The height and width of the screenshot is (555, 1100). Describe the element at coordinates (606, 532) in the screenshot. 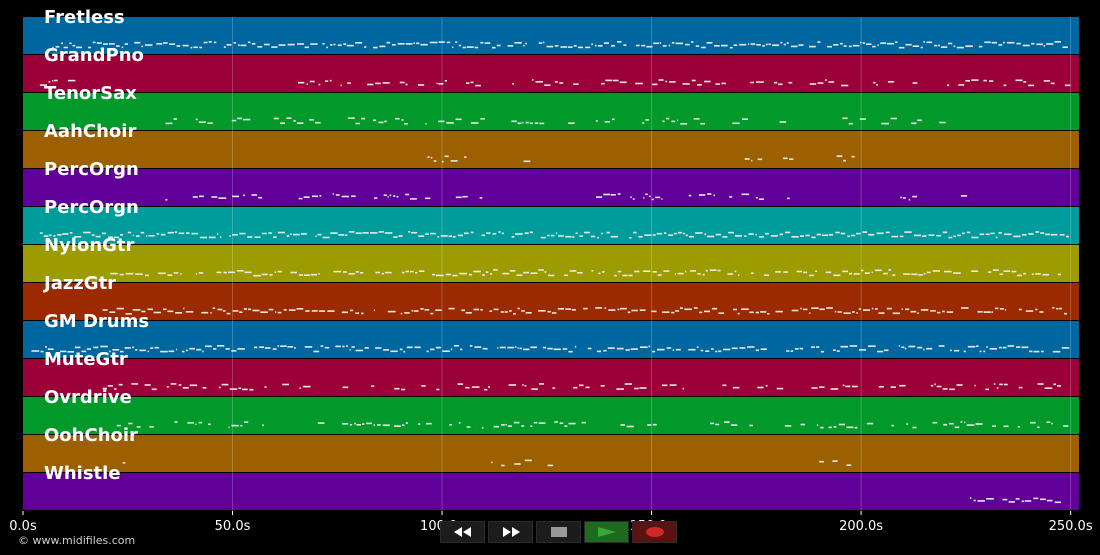

I see `play-button` at that location.